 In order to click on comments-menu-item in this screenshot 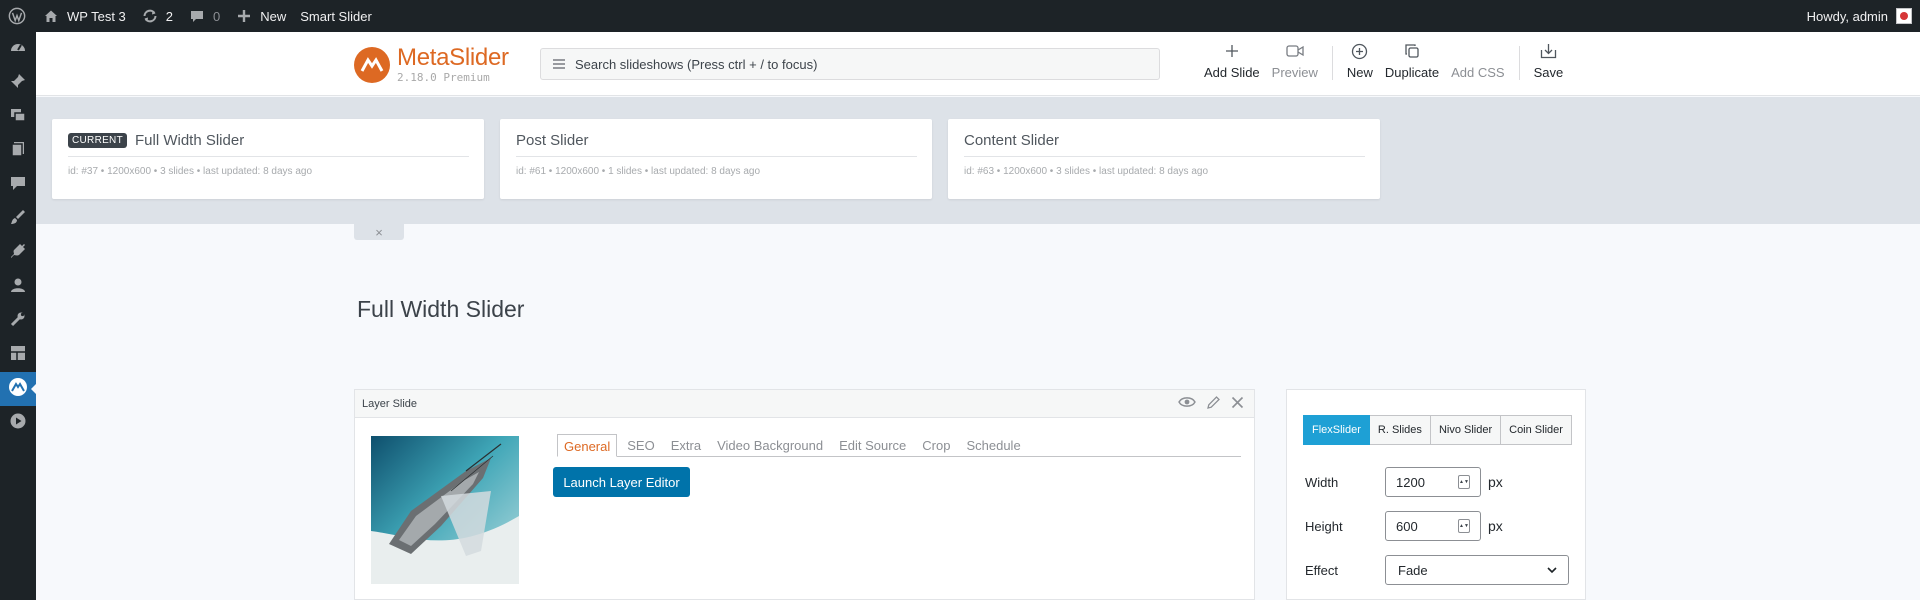, I will do `click(18, 185)`.